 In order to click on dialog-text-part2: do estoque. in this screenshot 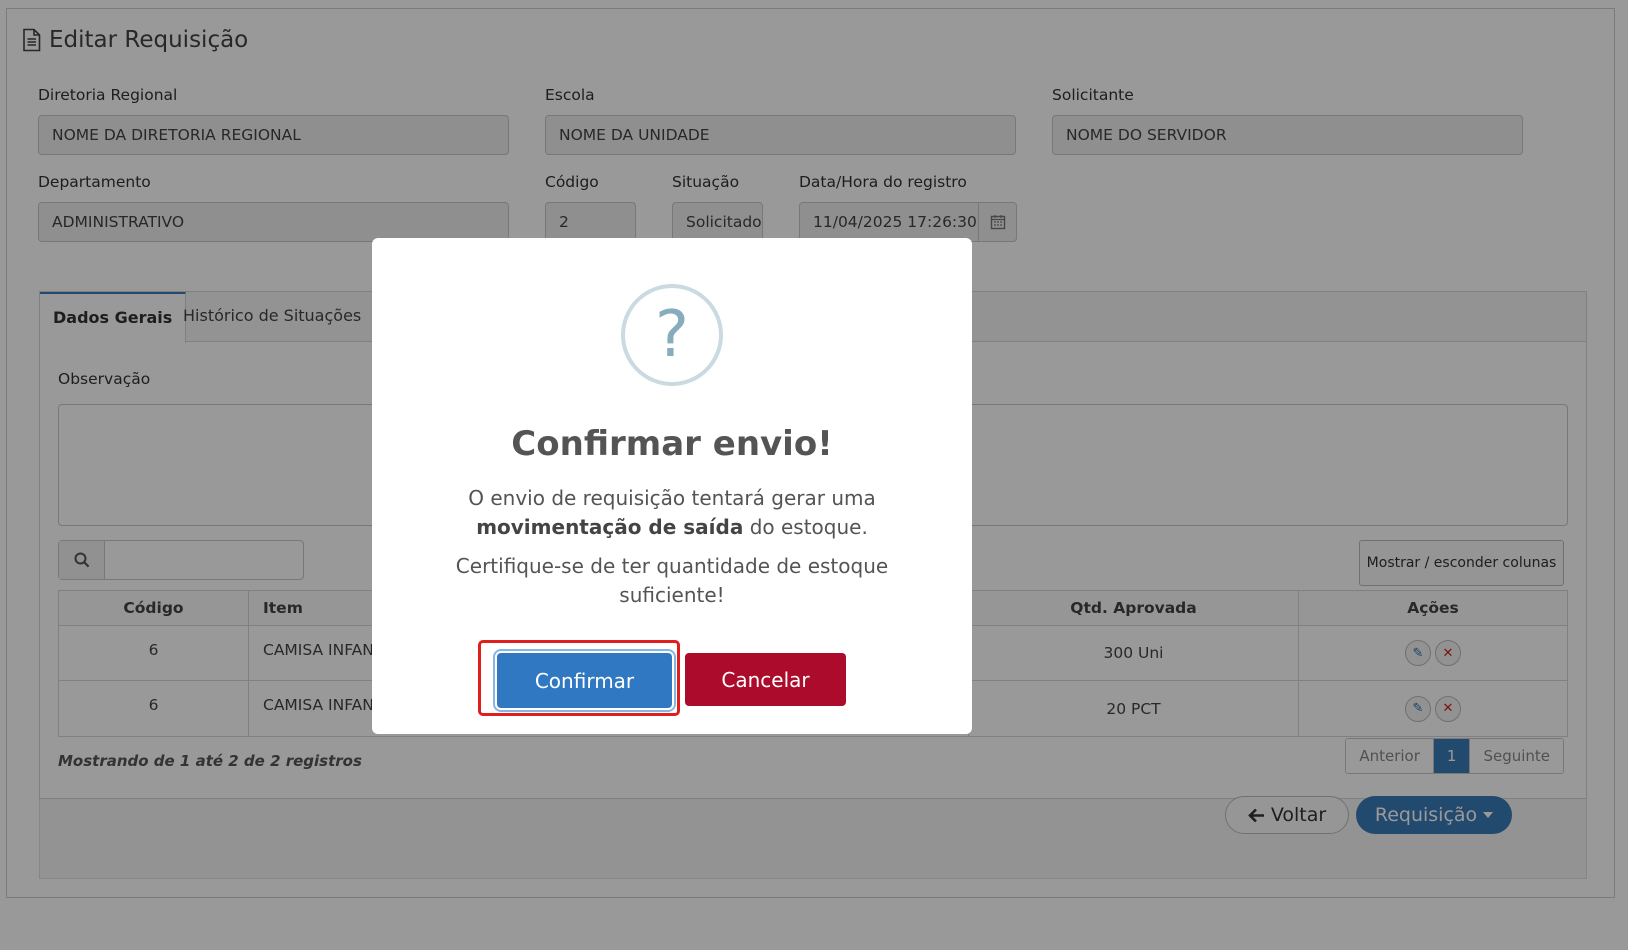, I will do `click(808, 527)`.